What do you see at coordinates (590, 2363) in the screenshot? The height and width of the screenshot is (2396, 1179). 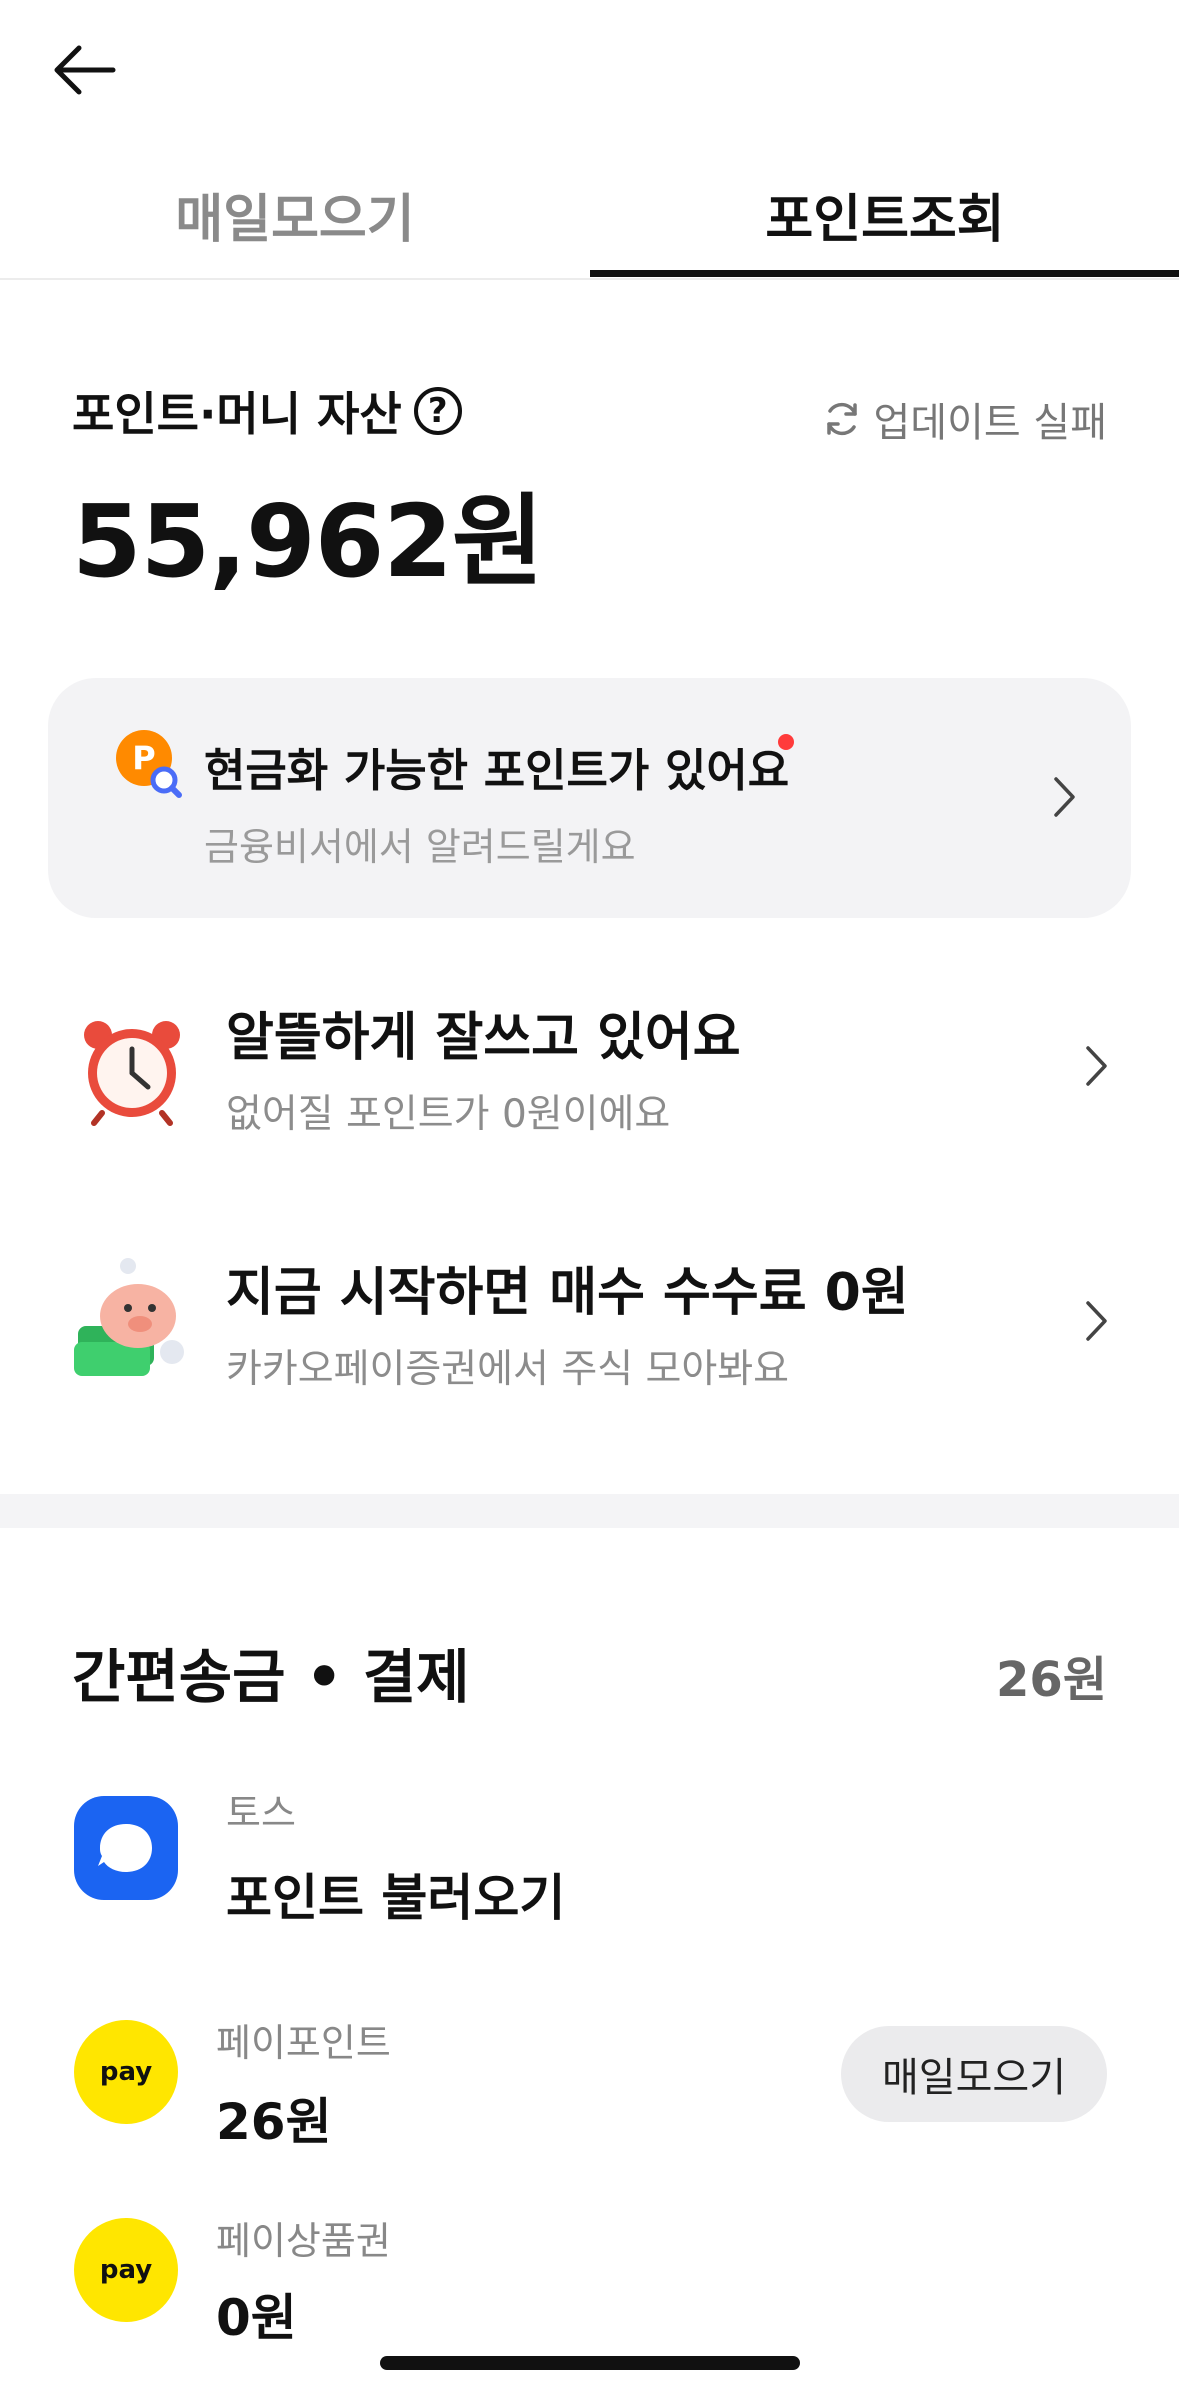 I see `home-indicator` at bounding box center [590, 2363].